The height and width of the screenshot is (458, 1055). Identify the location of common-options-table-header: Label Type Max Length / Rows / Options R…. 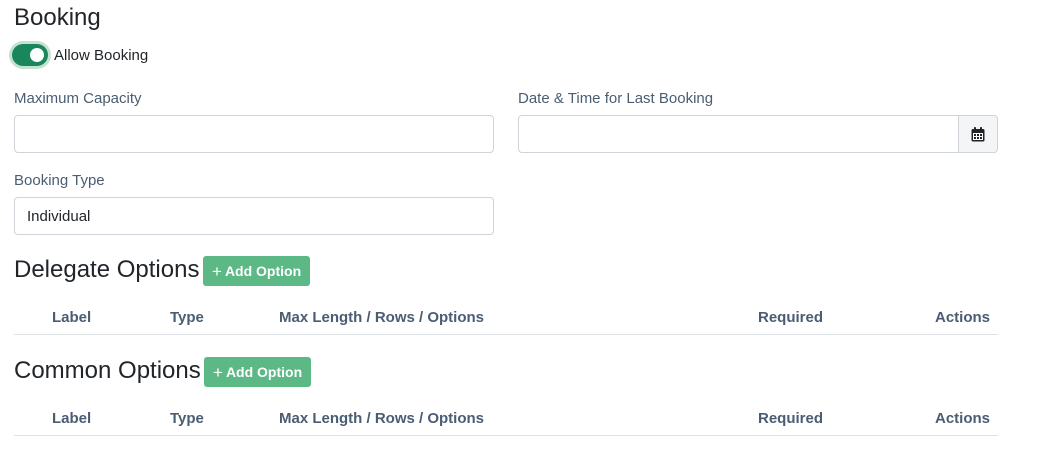
(506, 420).